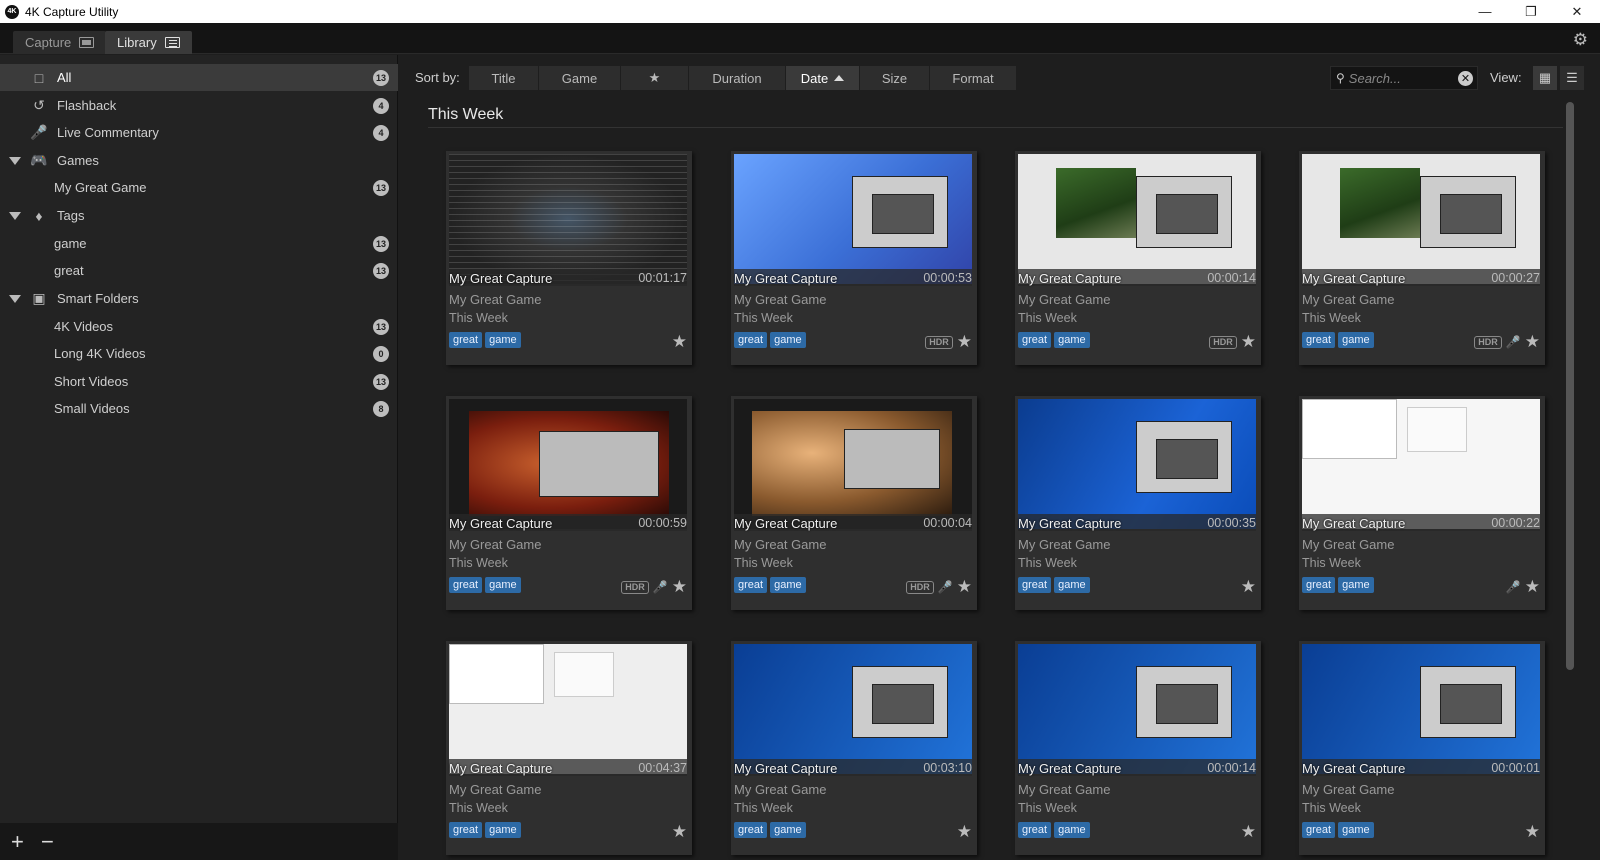 This screenshot has height=860, width=1600. Describe the element at coordinates (973, 78) in the screenshot. I see `sort-format-button: Format` at that location.